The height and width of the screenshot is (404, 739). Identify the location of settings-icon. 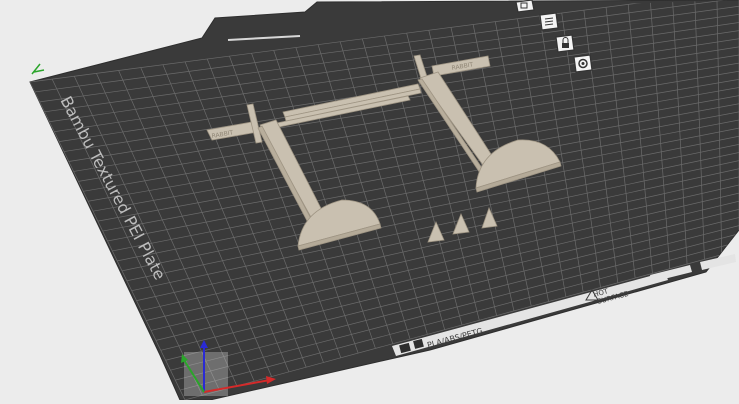
(583, 64).